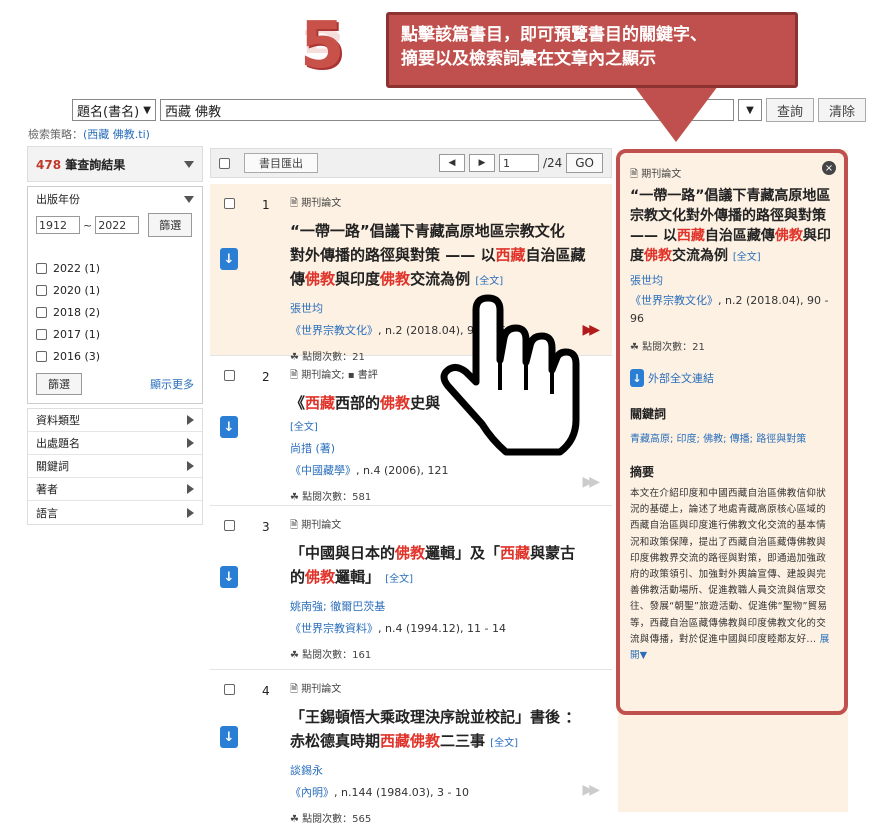 This screenshot has height=831, width=883. I want to click on year-option: 2018 (2), so click(115, 312).